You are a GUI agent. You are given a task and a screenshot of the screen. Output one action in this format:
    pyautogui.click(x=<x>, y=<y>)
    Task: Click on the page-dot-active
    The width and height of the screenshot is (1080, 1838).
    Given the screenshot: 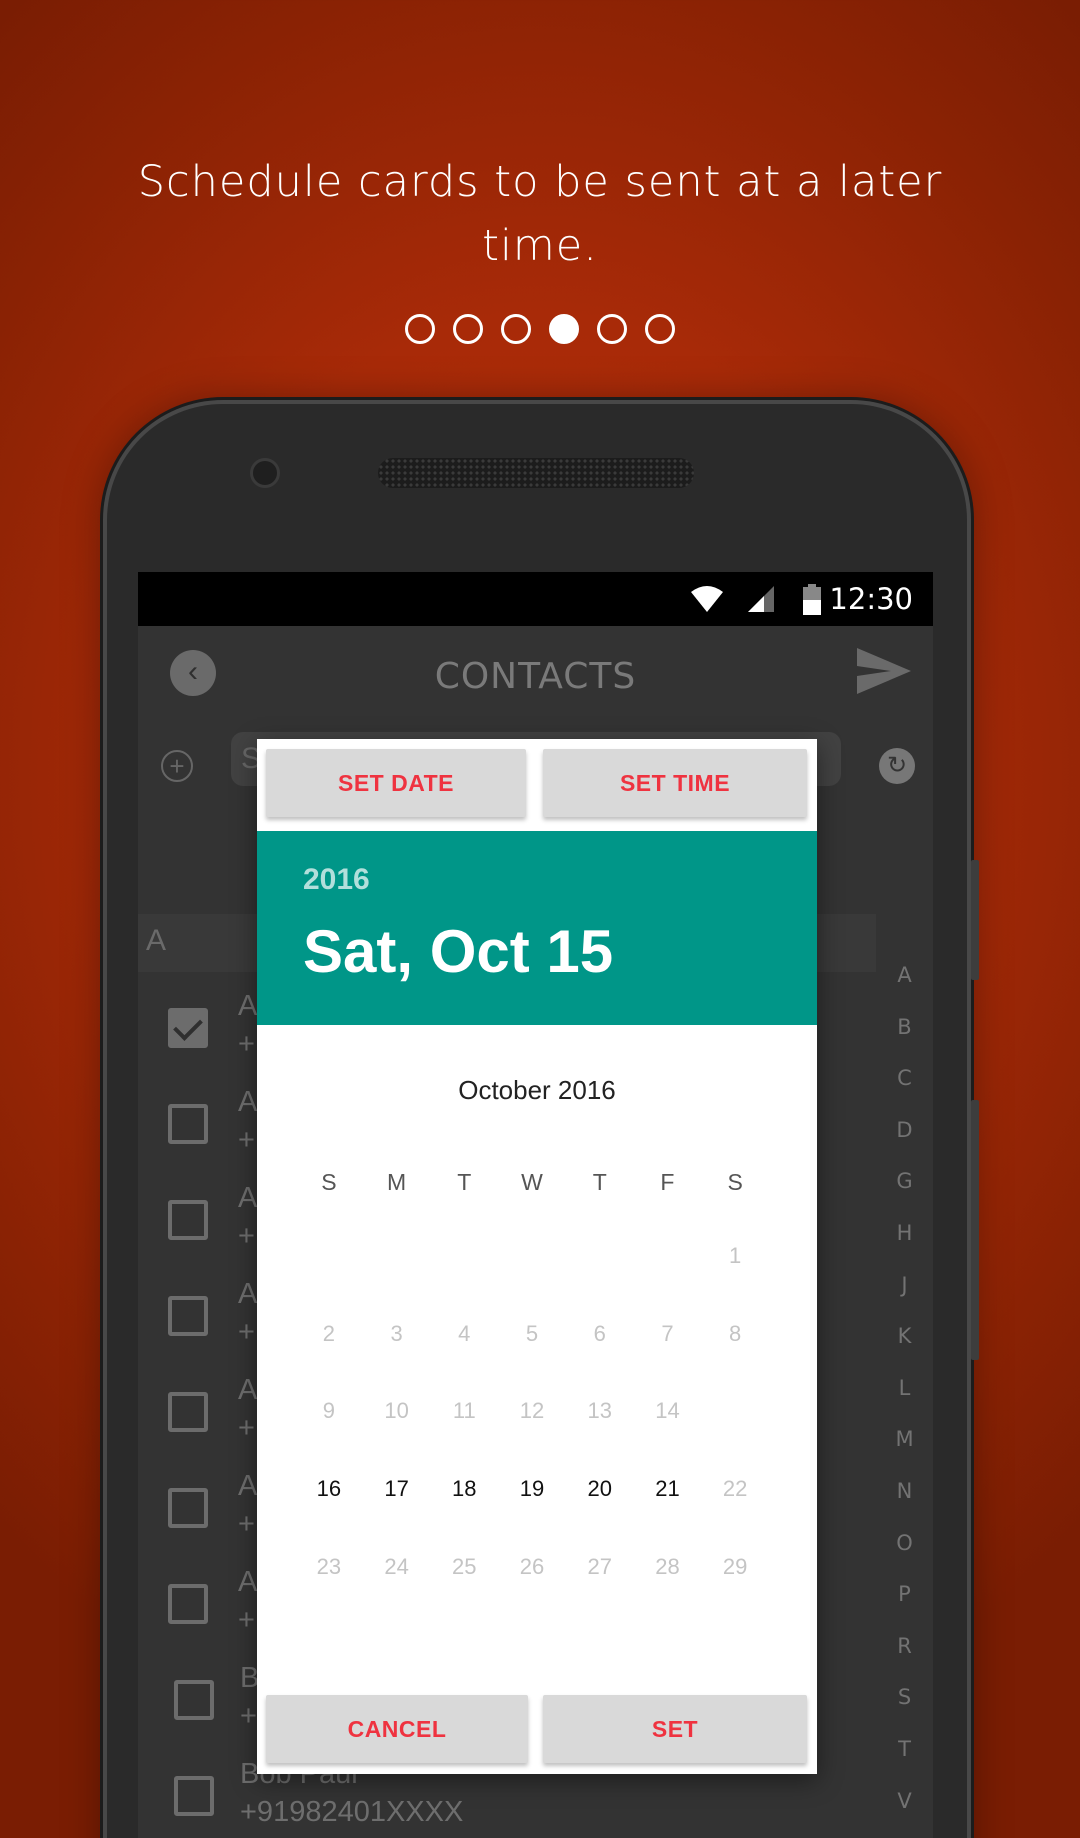 What is the action you would take?
    pyautogui.click(x=564, y=329)
    